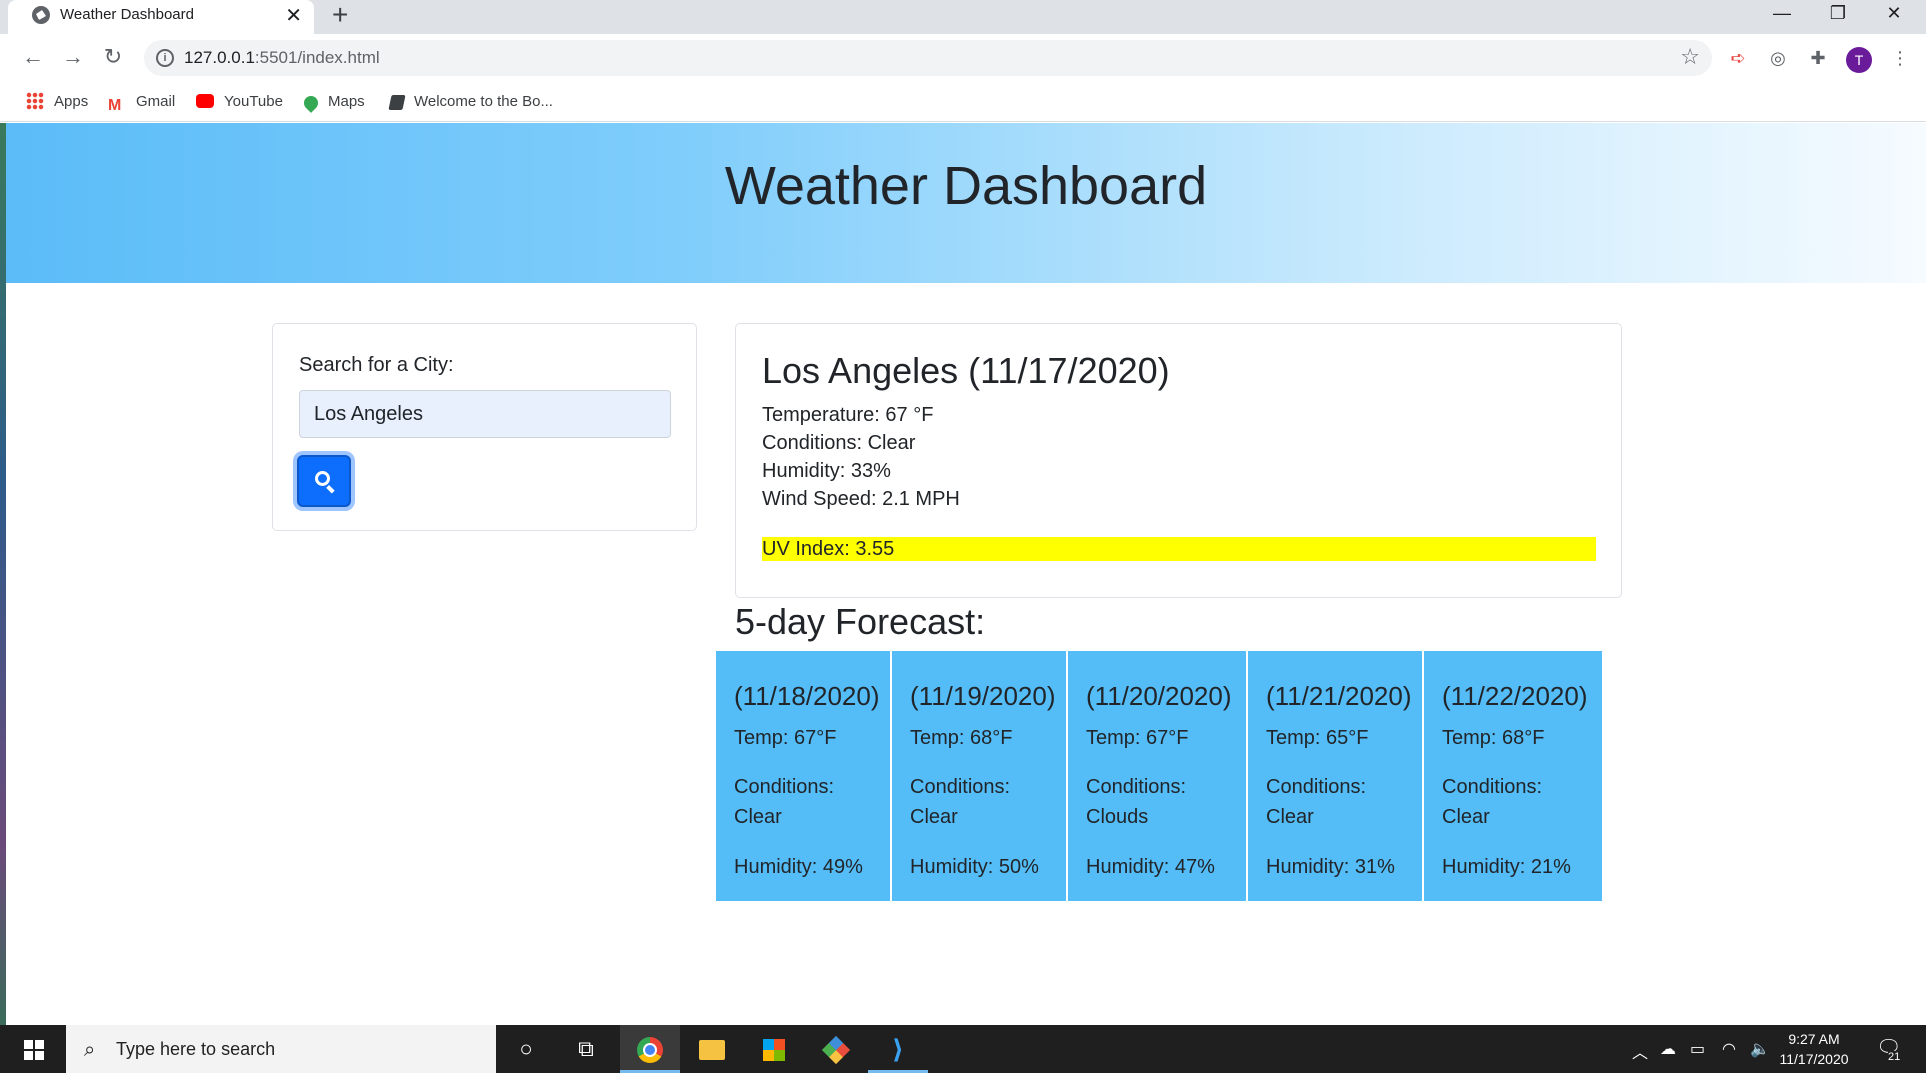 The width and height of the screenshot is (1926, 1075). Describe the element at coordinates (34, 1050) in the screenshot. I see `windows-start-icon` at that location.